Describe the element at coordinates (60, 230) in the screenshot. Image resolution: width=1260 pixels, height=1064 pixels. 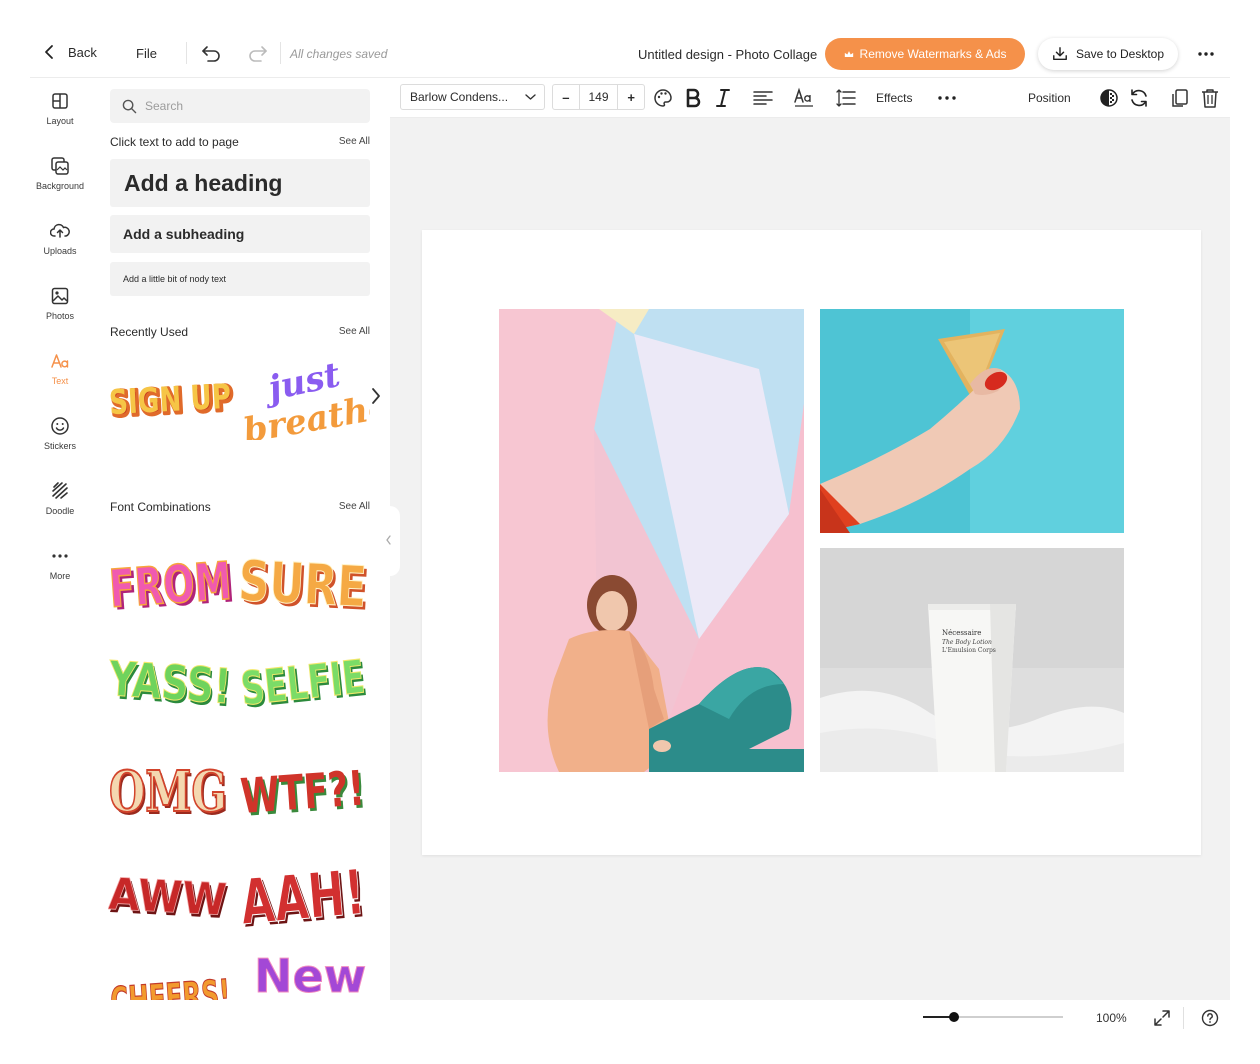
I see `upload-cloud-icon` at that location.